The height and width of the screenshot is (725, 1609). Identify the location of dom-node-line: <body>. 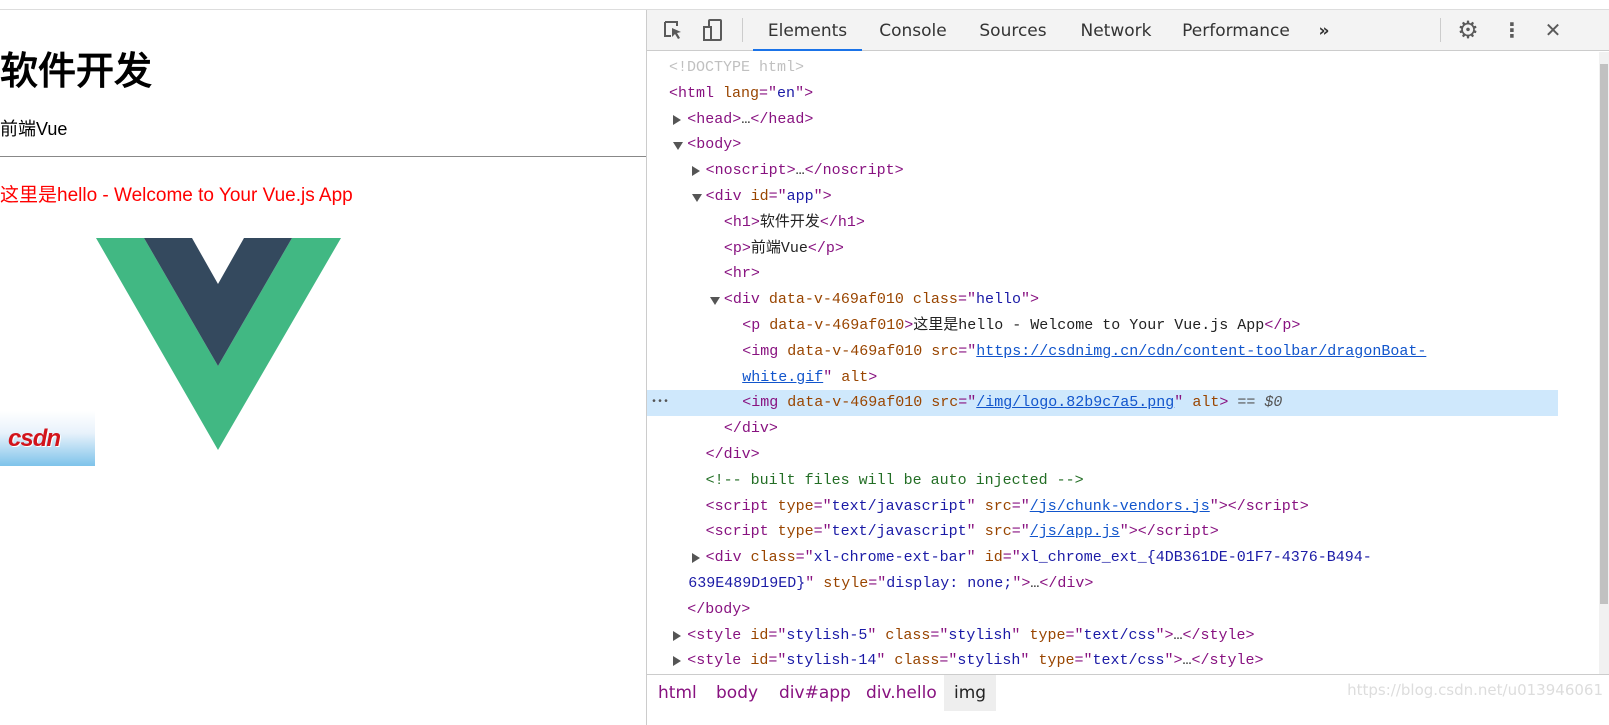
(1102, 145).